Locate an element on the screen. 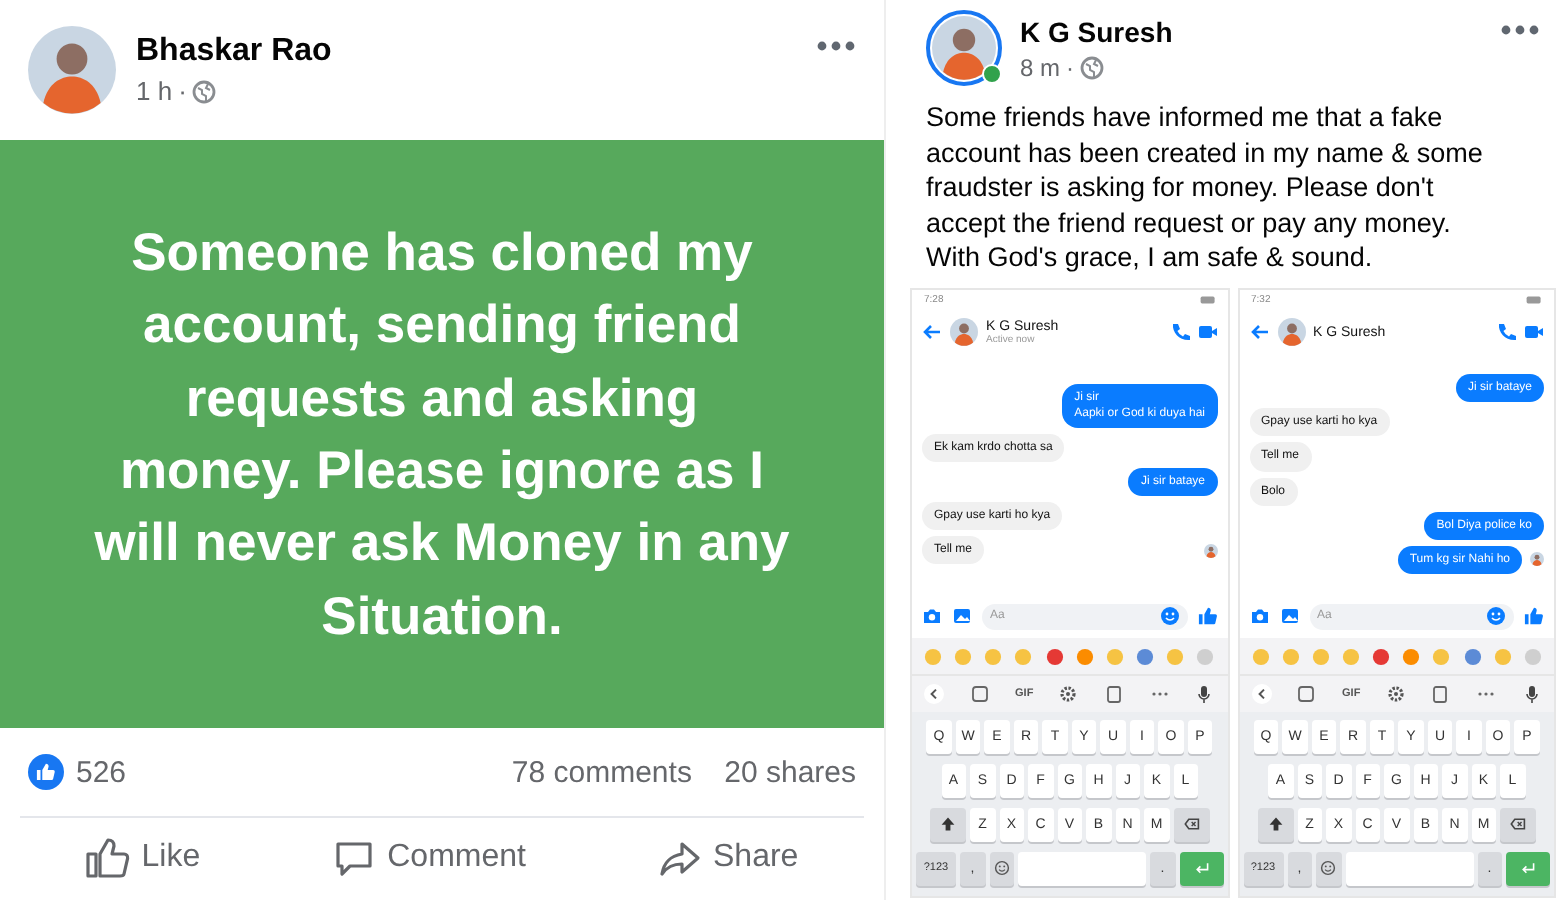  like-reaction-icon is located at coordinates (46, 772).